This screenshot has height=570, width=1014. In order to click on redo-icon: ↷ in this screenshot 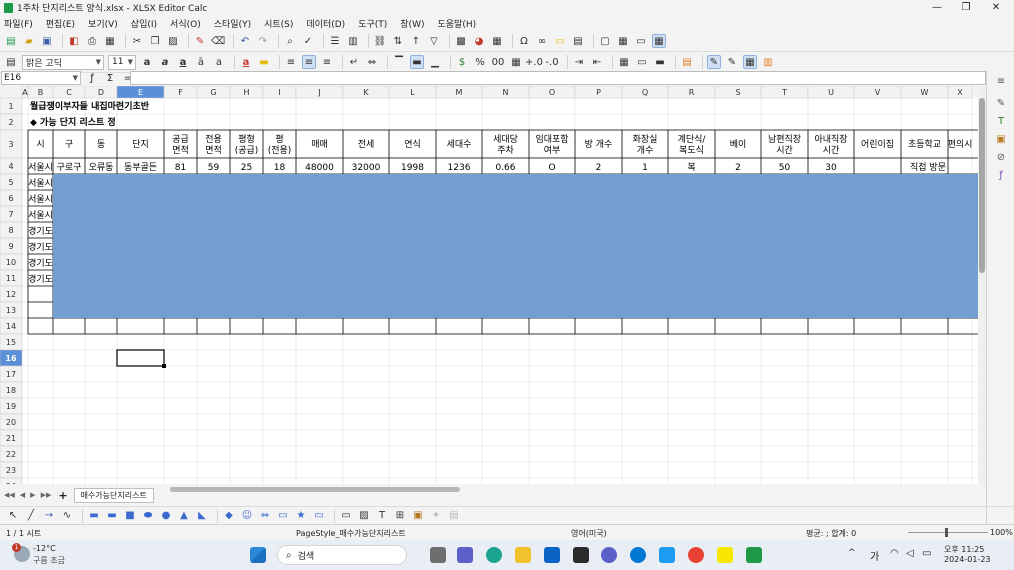, I will do `click(263, 41)`.